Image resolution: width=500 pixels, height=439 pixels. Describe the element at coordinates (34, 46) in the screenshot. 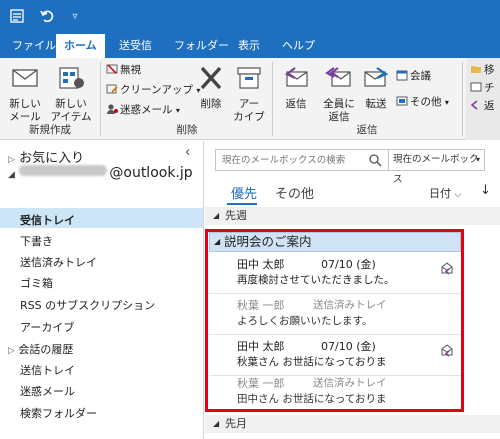

I see `tab-file: ファイル` at that location.